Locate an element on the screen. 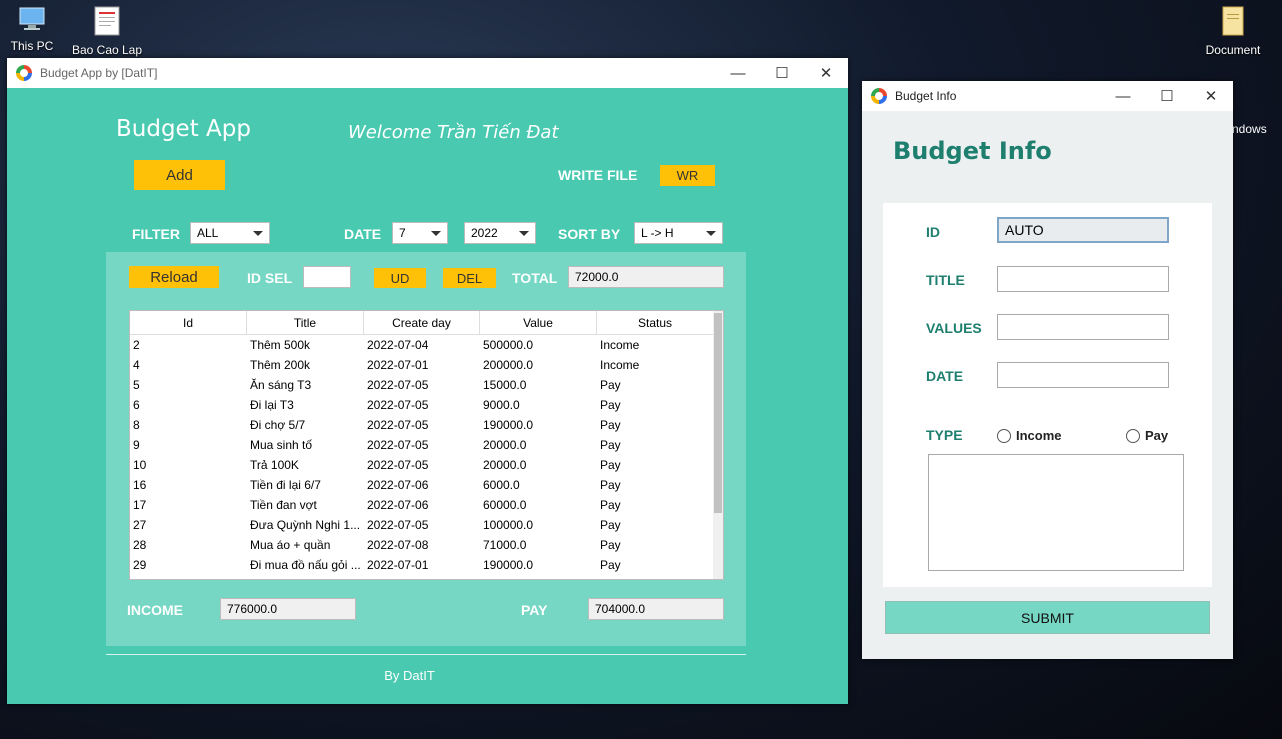 Image resolution: width=1282 pixels, height=739 pixels. table-row: 28 Mua áo + quần 2022-07-08 71000.0 Pay is located at coordinates (426, 545).